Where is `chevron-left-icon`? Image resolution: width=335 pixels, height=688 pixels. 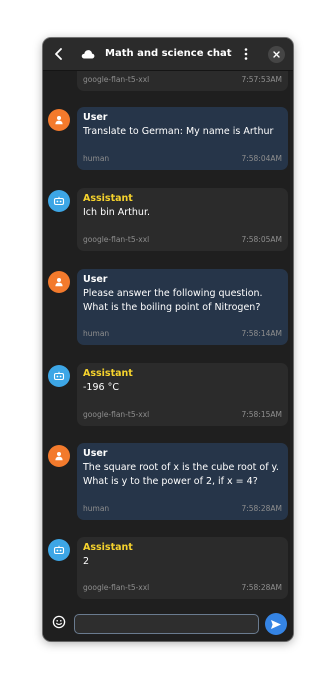 chevron-left-icon is located at coordinates (58, 54).